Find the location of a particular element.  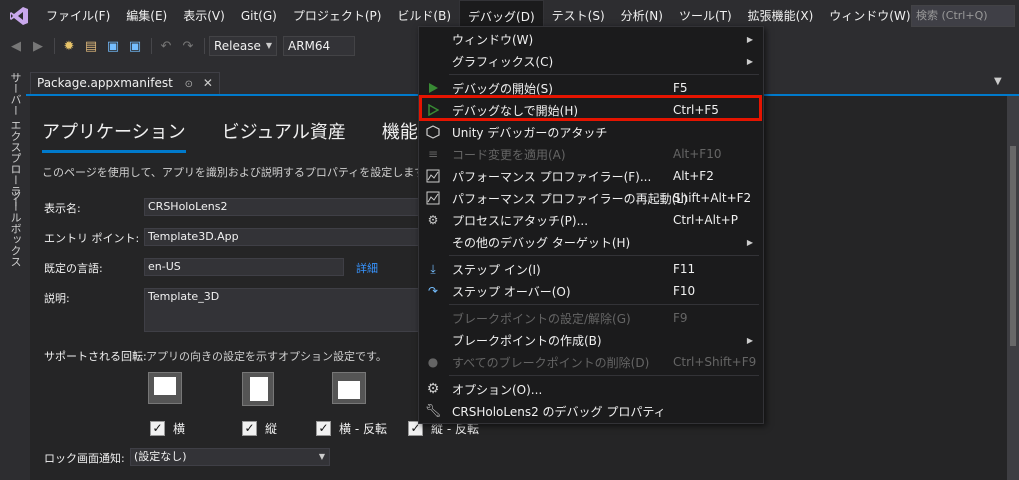

menu-item-label: すべてのブレークポイントの削除(D) is located at coordinates (551, 362).